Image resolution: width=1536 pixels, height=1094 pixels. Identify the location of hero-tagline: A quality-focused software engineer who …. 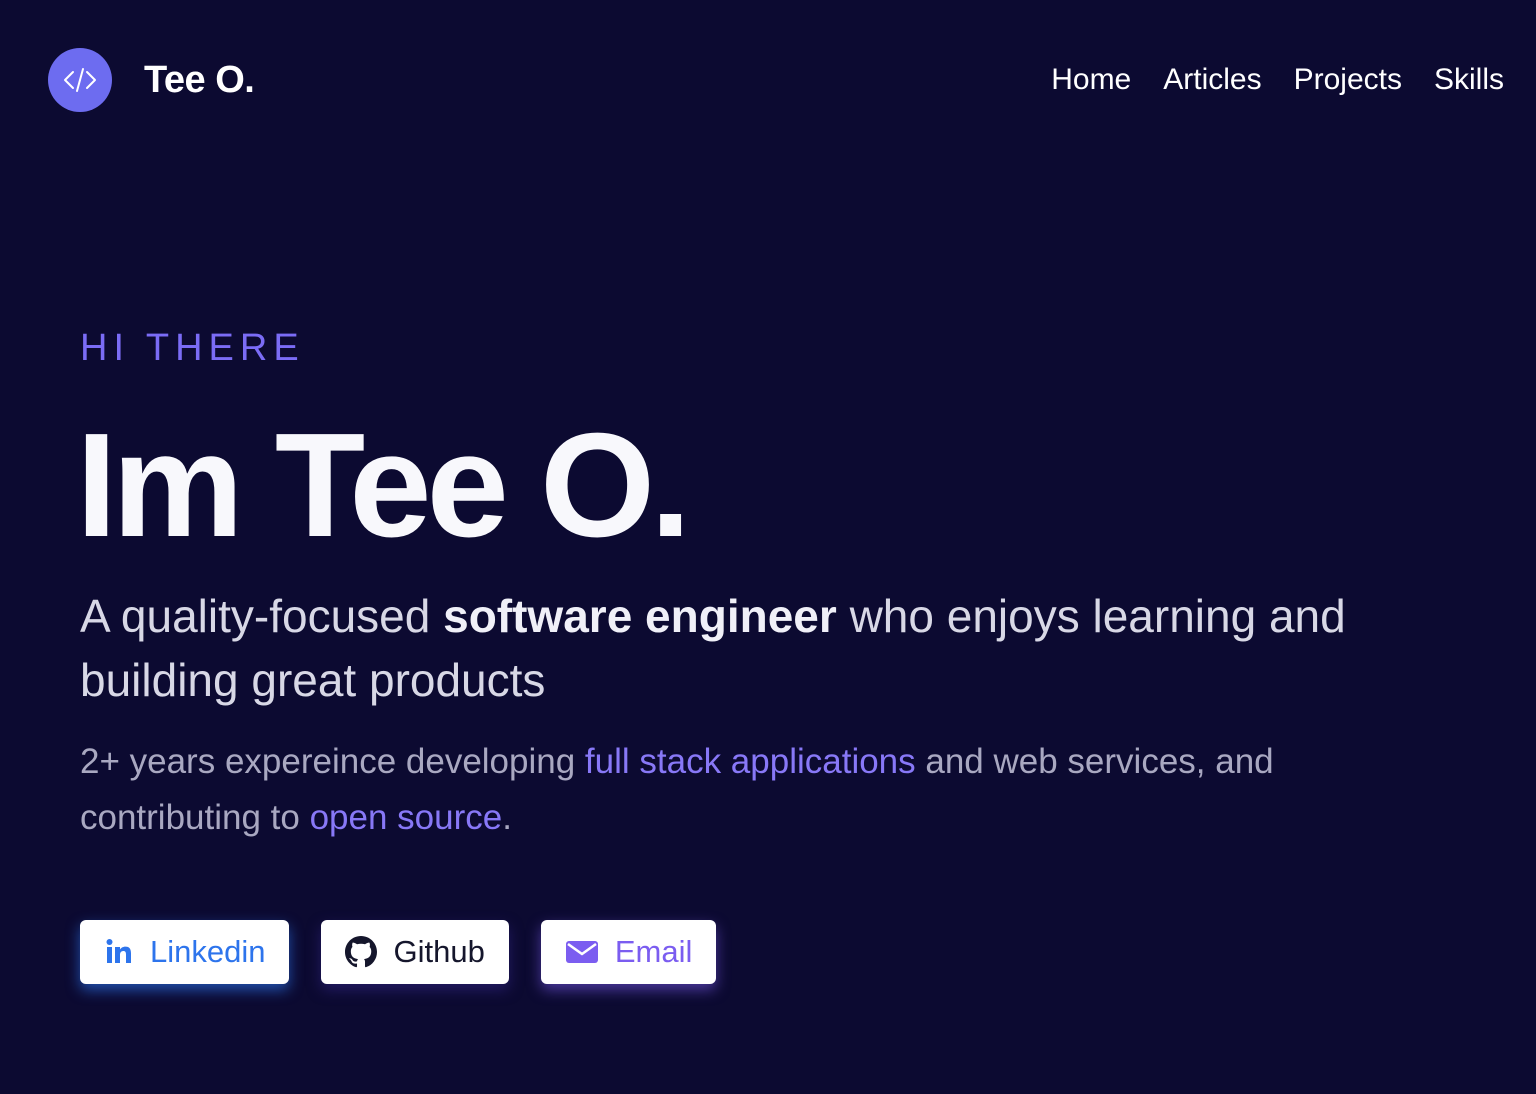
(750, 648).